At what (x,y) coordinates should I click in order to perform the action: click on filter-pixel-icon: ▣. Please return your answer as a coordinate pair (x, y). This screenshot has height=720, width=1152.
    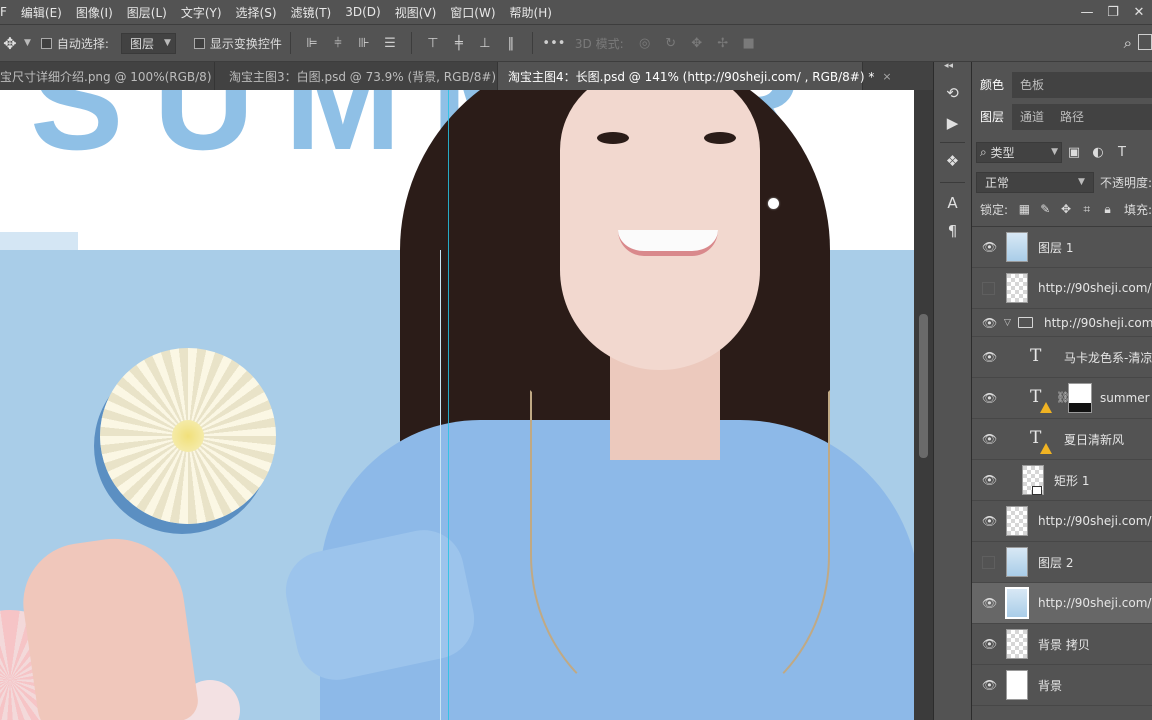
    Looking at the image, I should click on (1074, 152).